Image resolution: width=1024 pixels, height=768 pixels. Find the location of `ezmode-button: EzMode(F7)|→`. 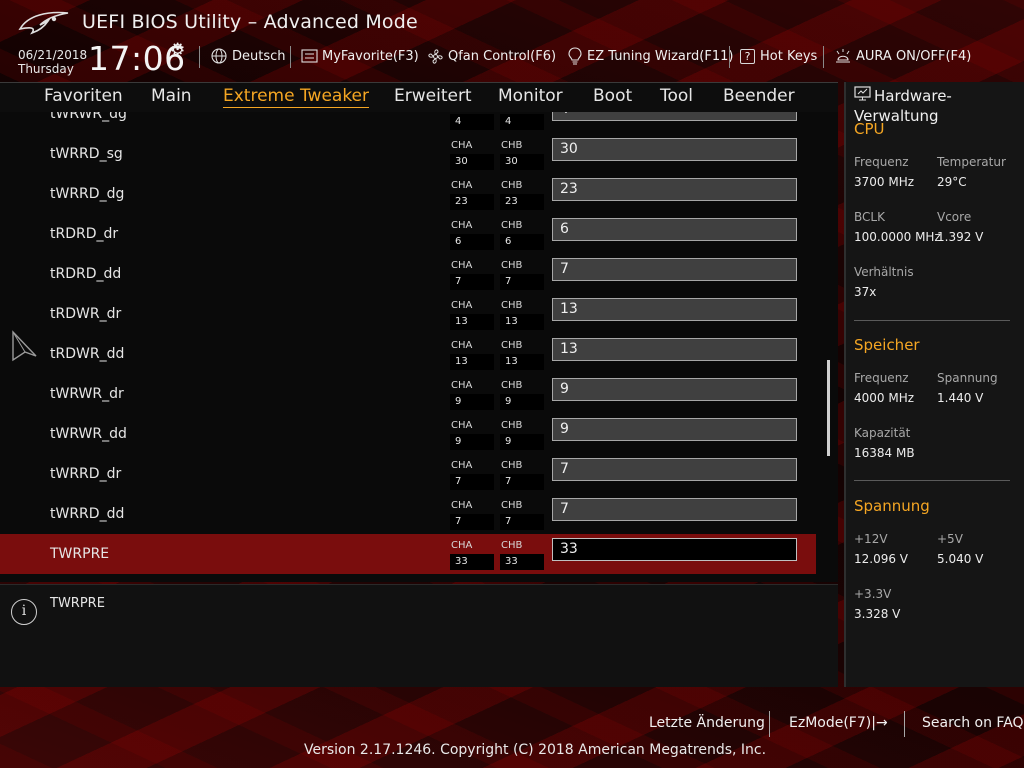

ezmode-button: EzMode(F7)|→ is located at coordinates (838, 723).